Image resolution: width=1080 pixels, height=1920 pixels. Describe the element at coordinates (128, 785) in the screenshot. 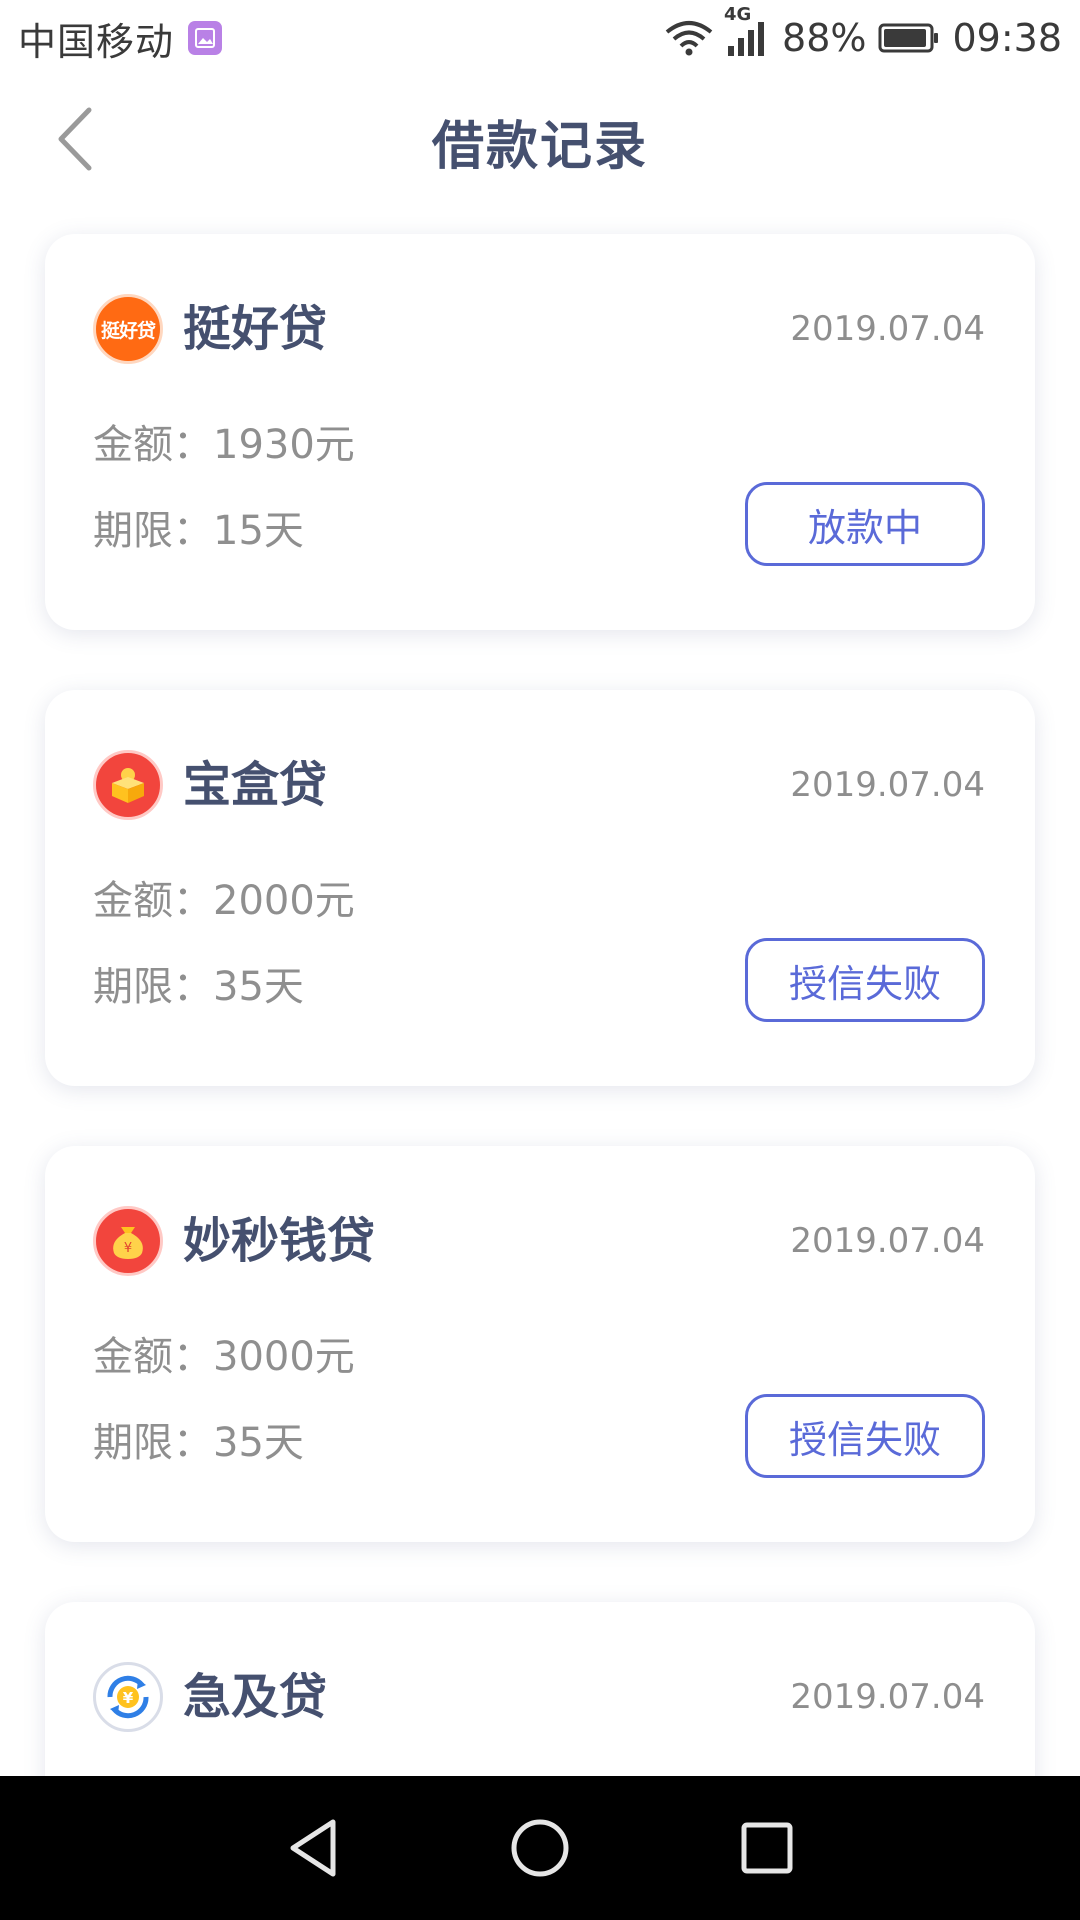

I see `treasure-box-icon` at that location.